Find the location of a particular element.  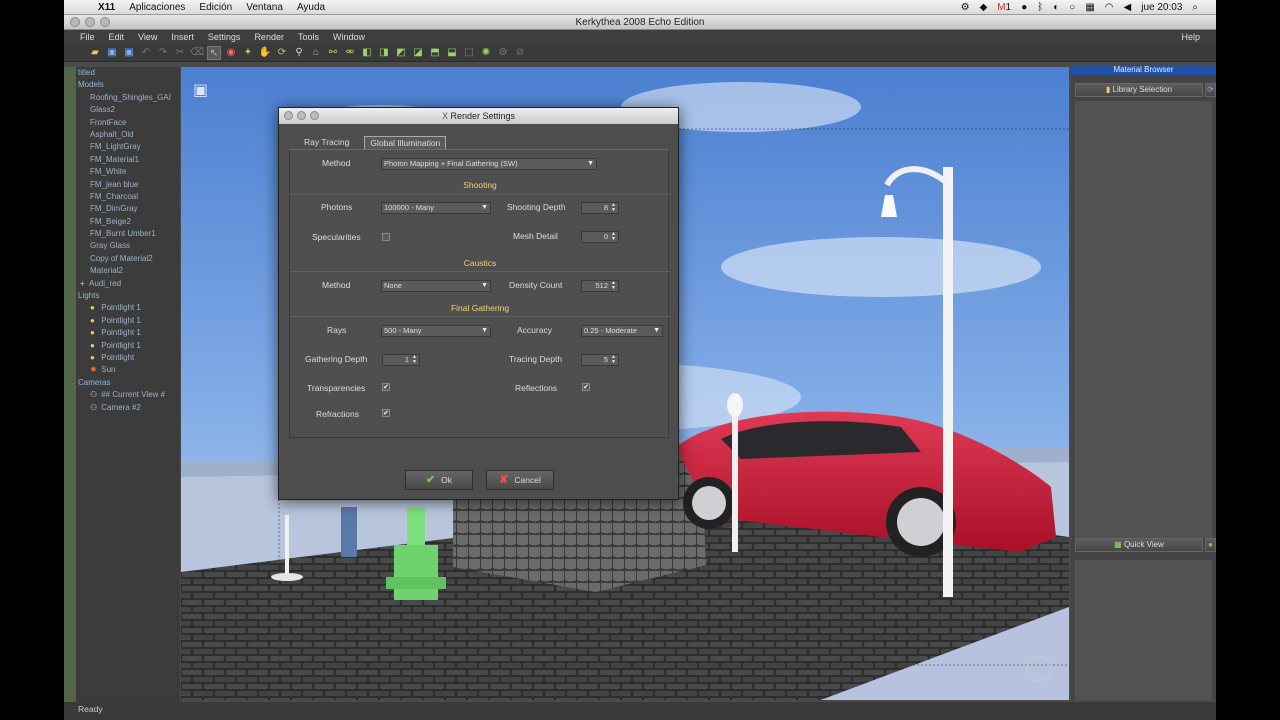

tree-model-item: FrontFace is located at coordinates (128, 123).